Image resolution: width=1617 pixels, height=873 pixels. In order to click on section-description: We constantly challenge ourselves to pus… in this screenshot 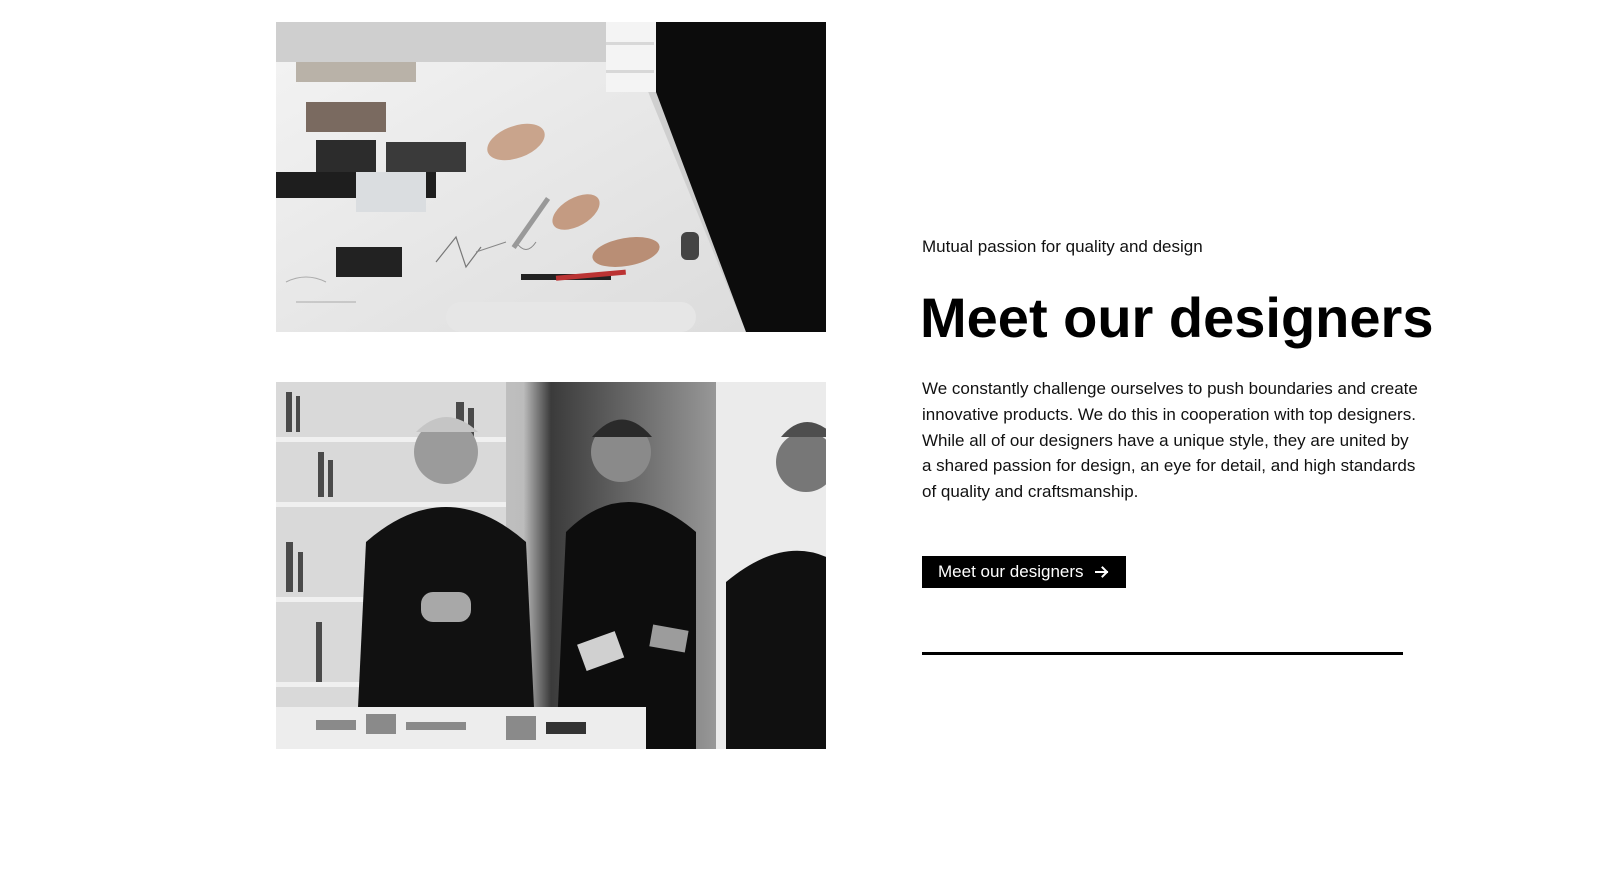, I will do `click(1170, 440)`.